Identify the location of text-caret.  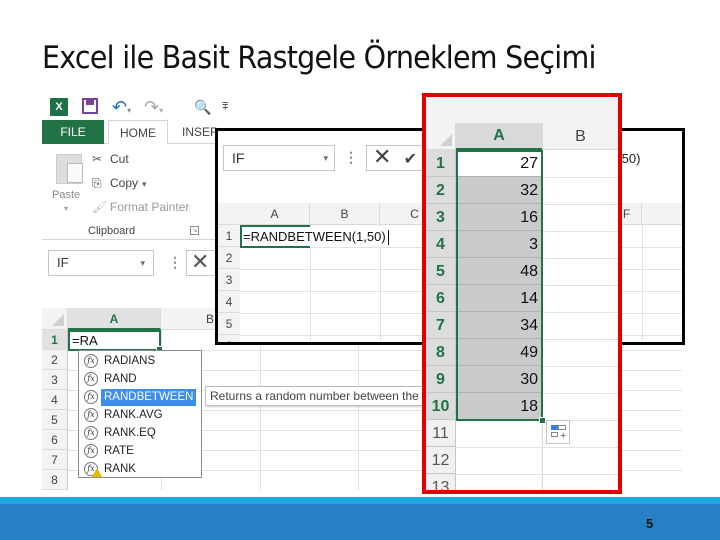
(388, 238).